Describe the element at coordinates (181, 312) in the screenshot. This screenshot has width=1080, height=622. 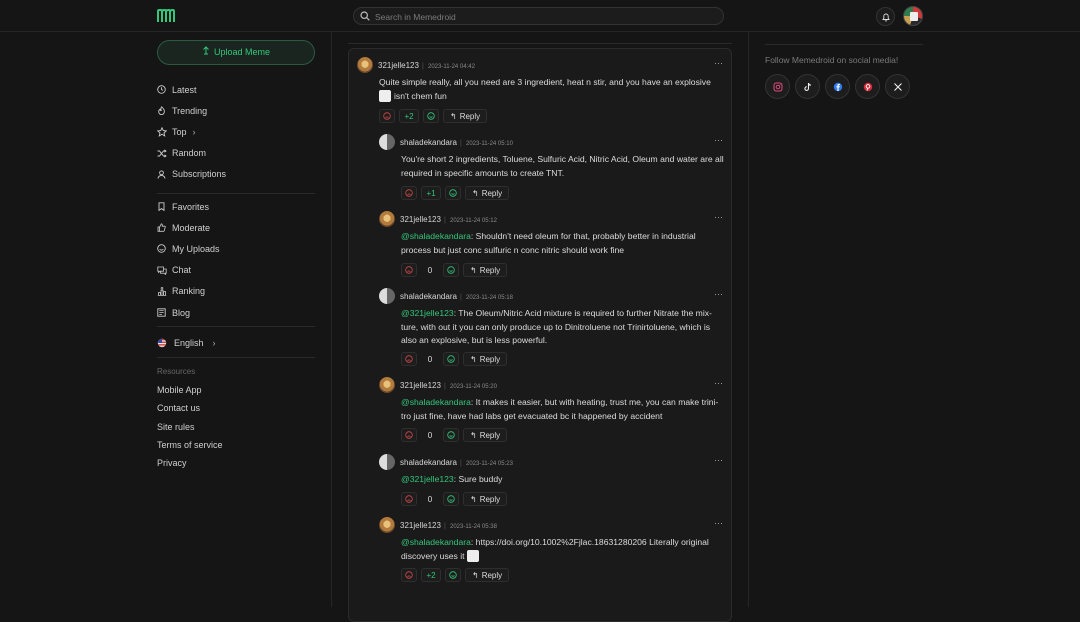
I see `sidebar-item-label: Blog` at that location.